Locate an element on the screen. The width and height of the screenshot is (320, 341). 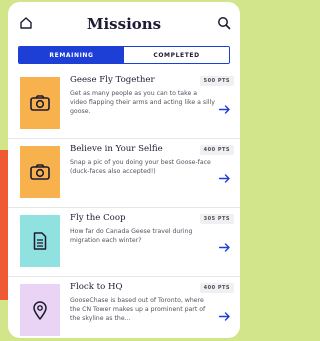
top-bar: Missions is located at coordinates (124, 24).